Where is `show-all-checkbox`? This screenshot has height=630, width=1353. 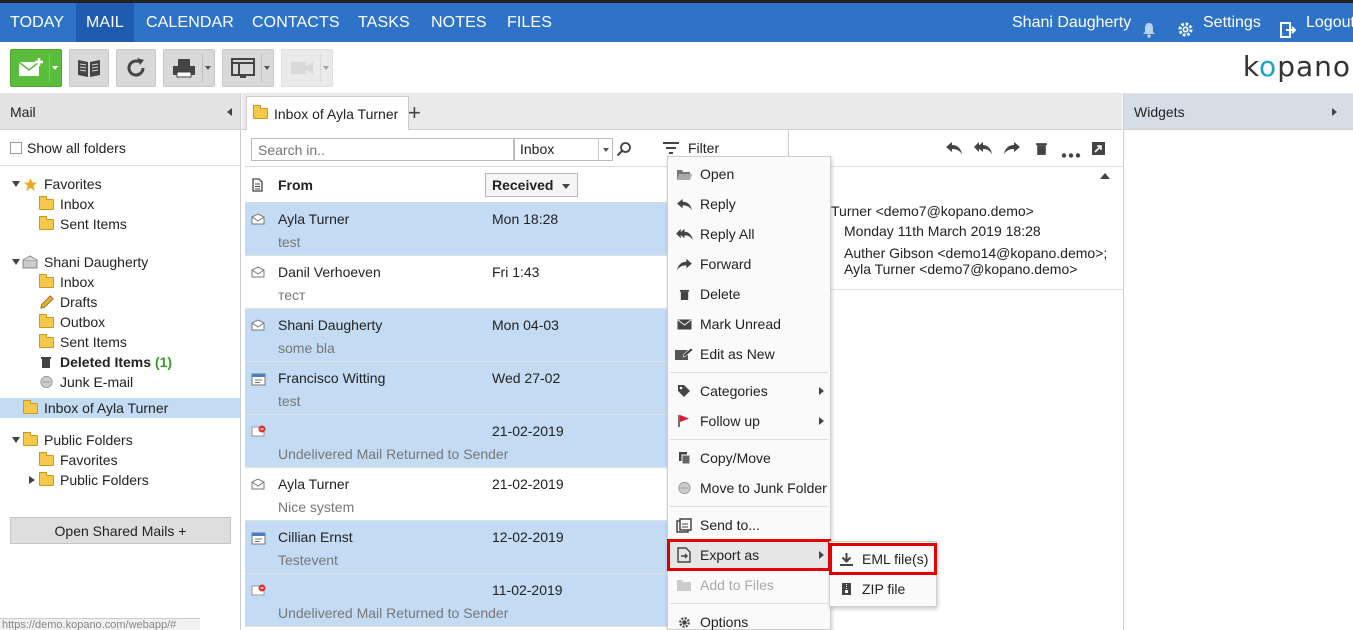 show-all-checkbox is located at coordinates (16, 147).